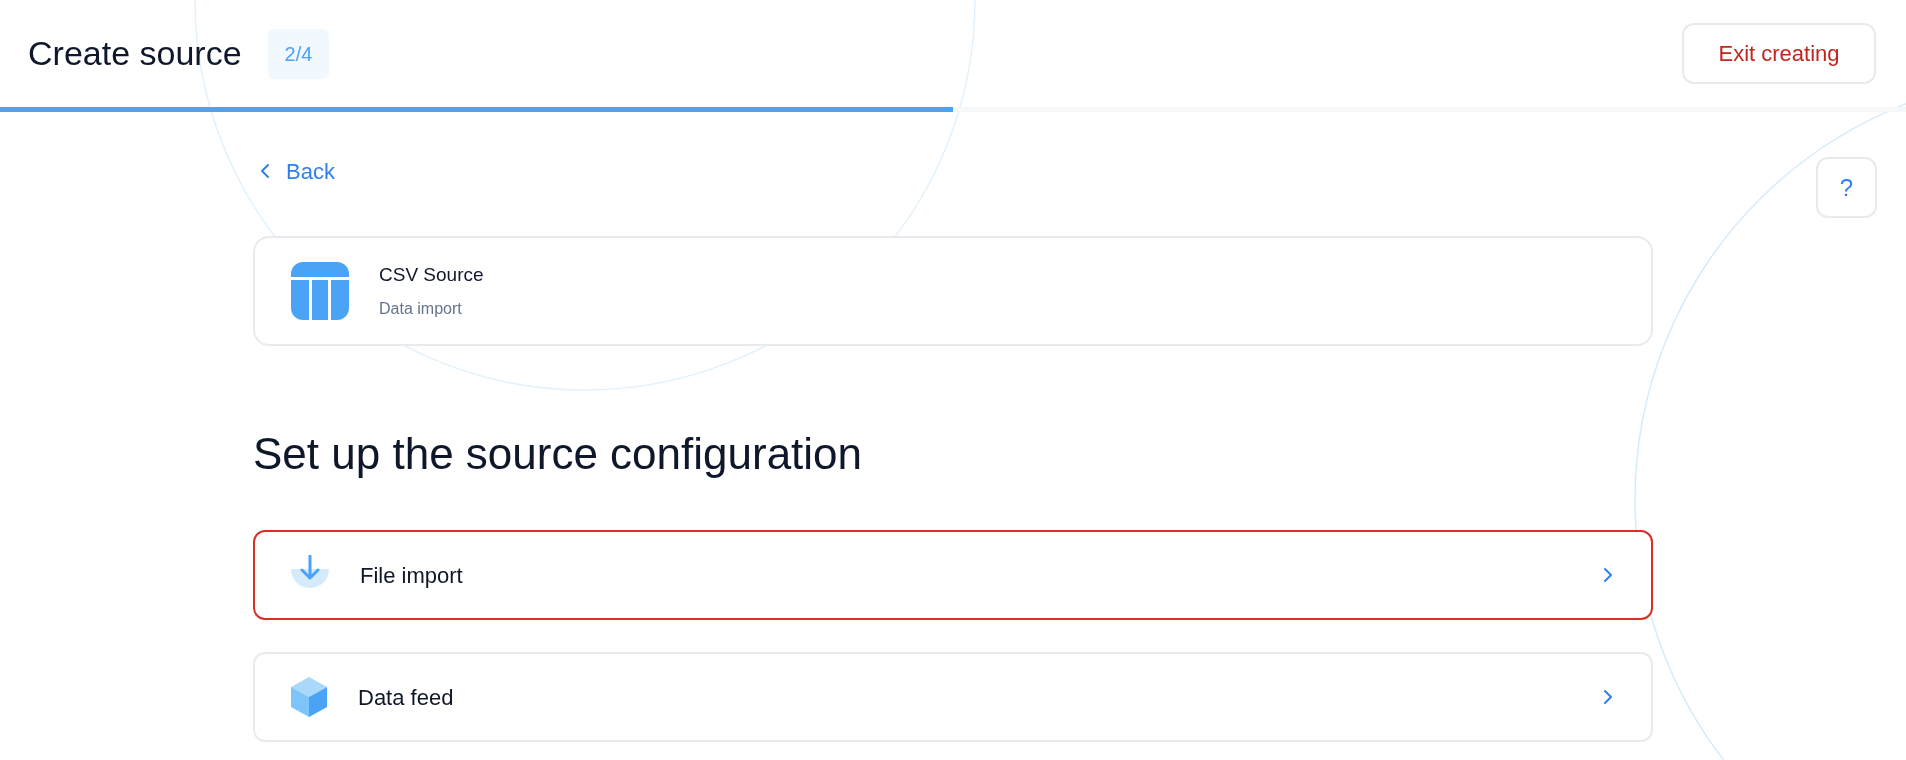 The image size is (1906, 760). Describe the element at coordinates (953, 697) in the screenshot. I see `option-row: Data feed` at that location.